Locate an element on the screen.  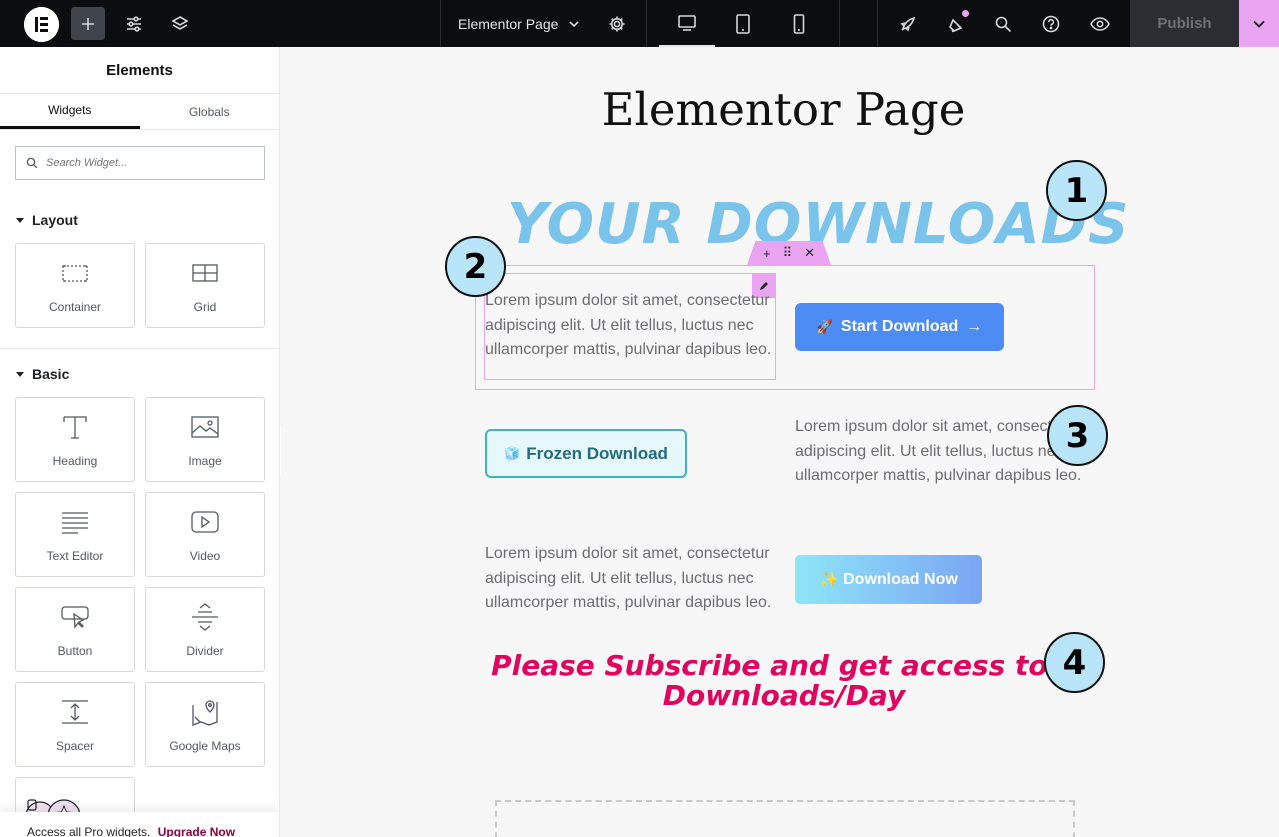
panel-title: Elements is located at coordinates (139, 70).